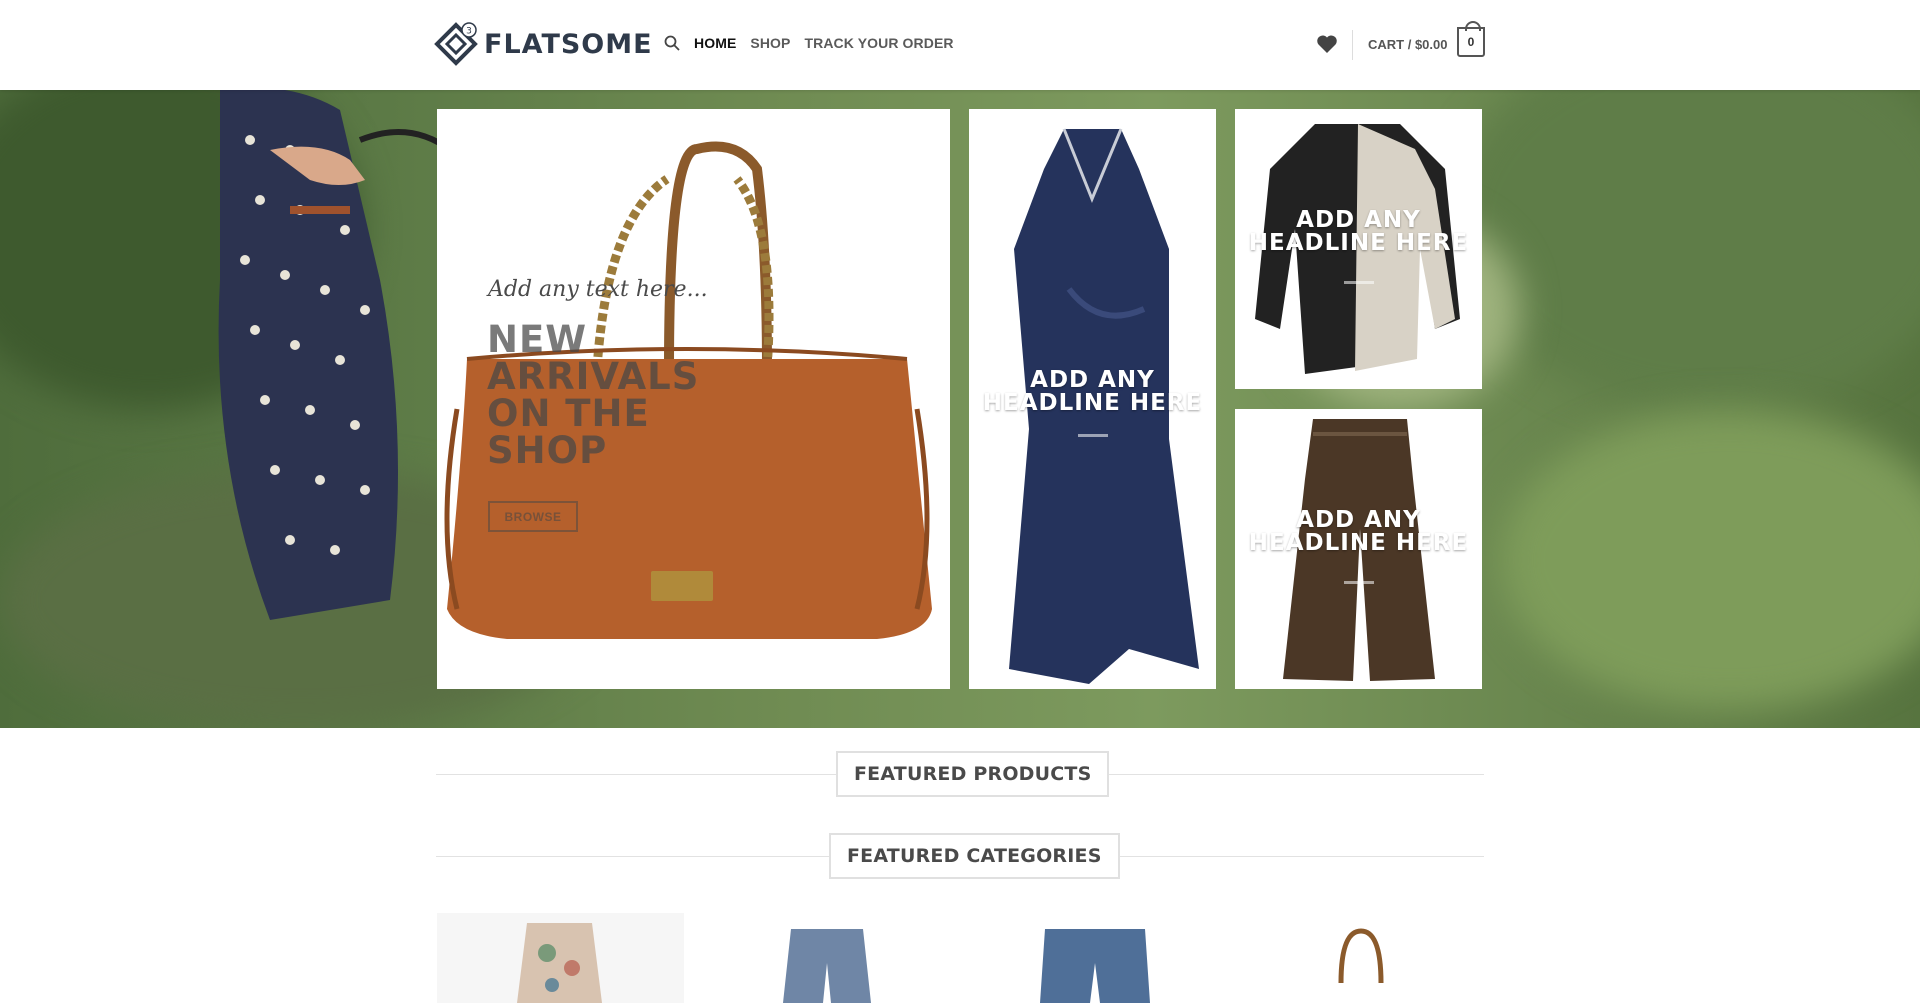 Image resolution: width=1920 pixels, height=1003 pixels. I want to click on featured-products-section: FEATURED PRODUCTS, so click(960, 774).